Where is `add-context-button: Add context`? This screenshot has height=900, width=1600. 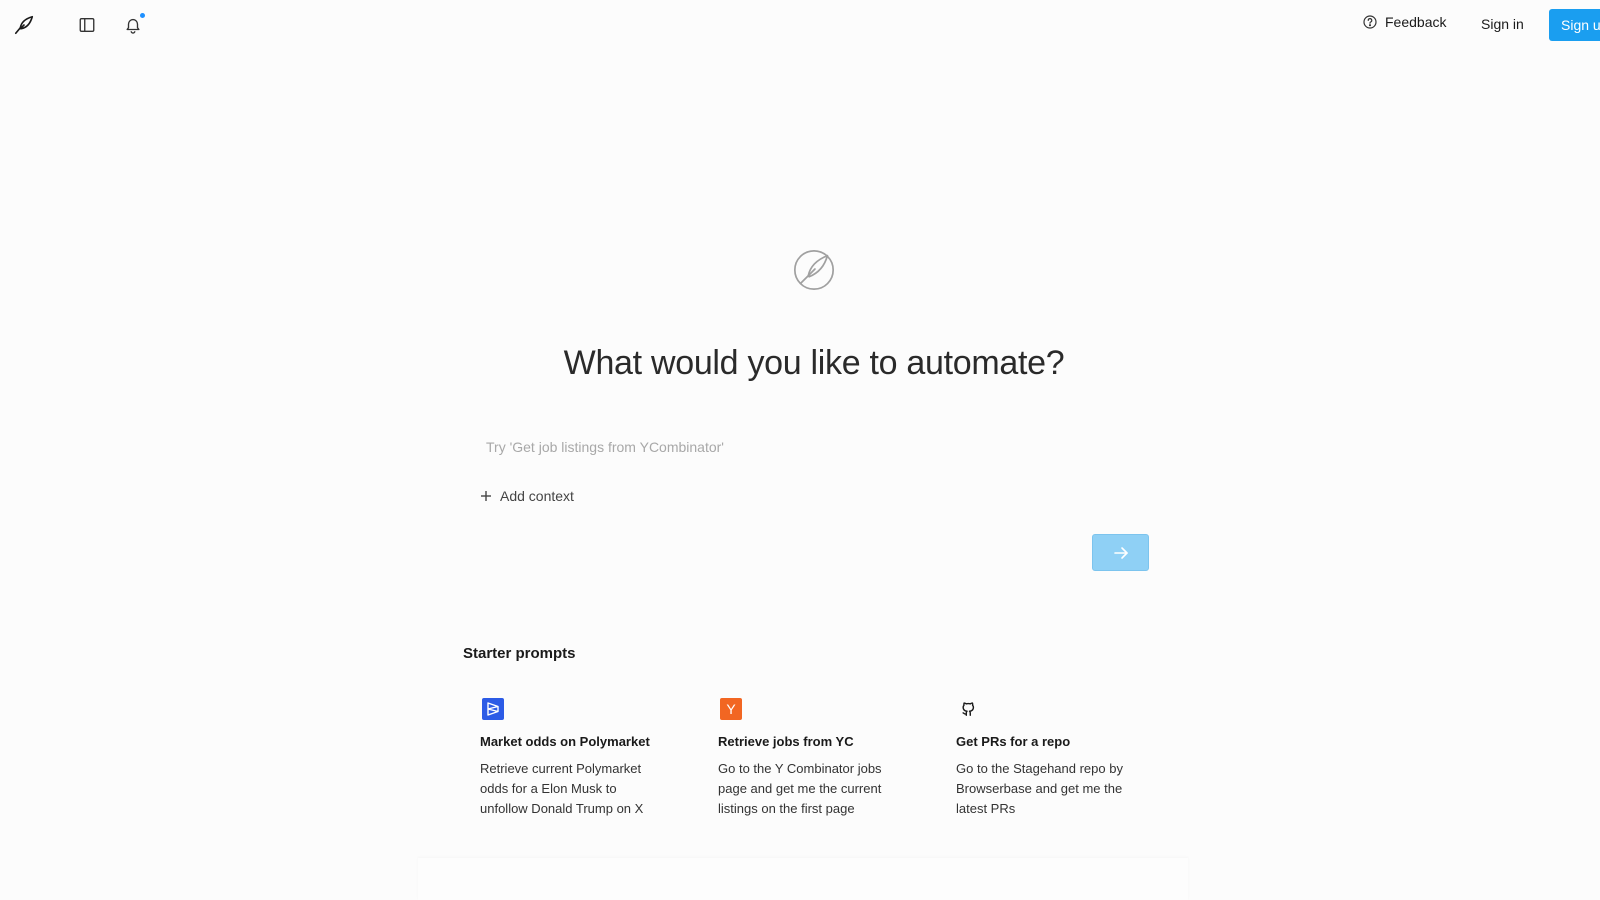 add-context-button: Add context is located at coordinates (527, 496).